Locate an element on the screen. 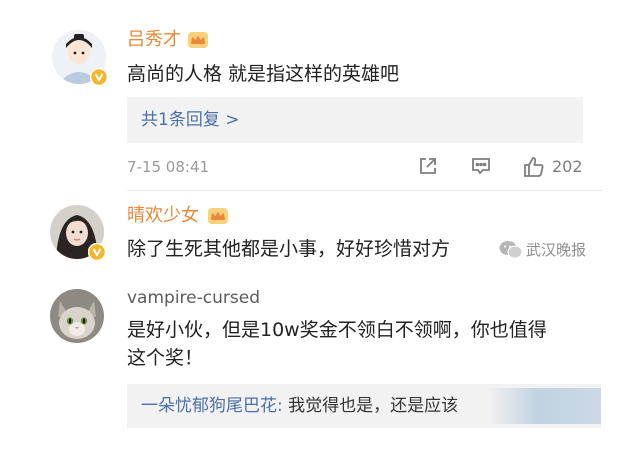 This screenshot has width=620, height=467. reply-summary-box: 共1条回复 > is located at coordinates (355, 120).